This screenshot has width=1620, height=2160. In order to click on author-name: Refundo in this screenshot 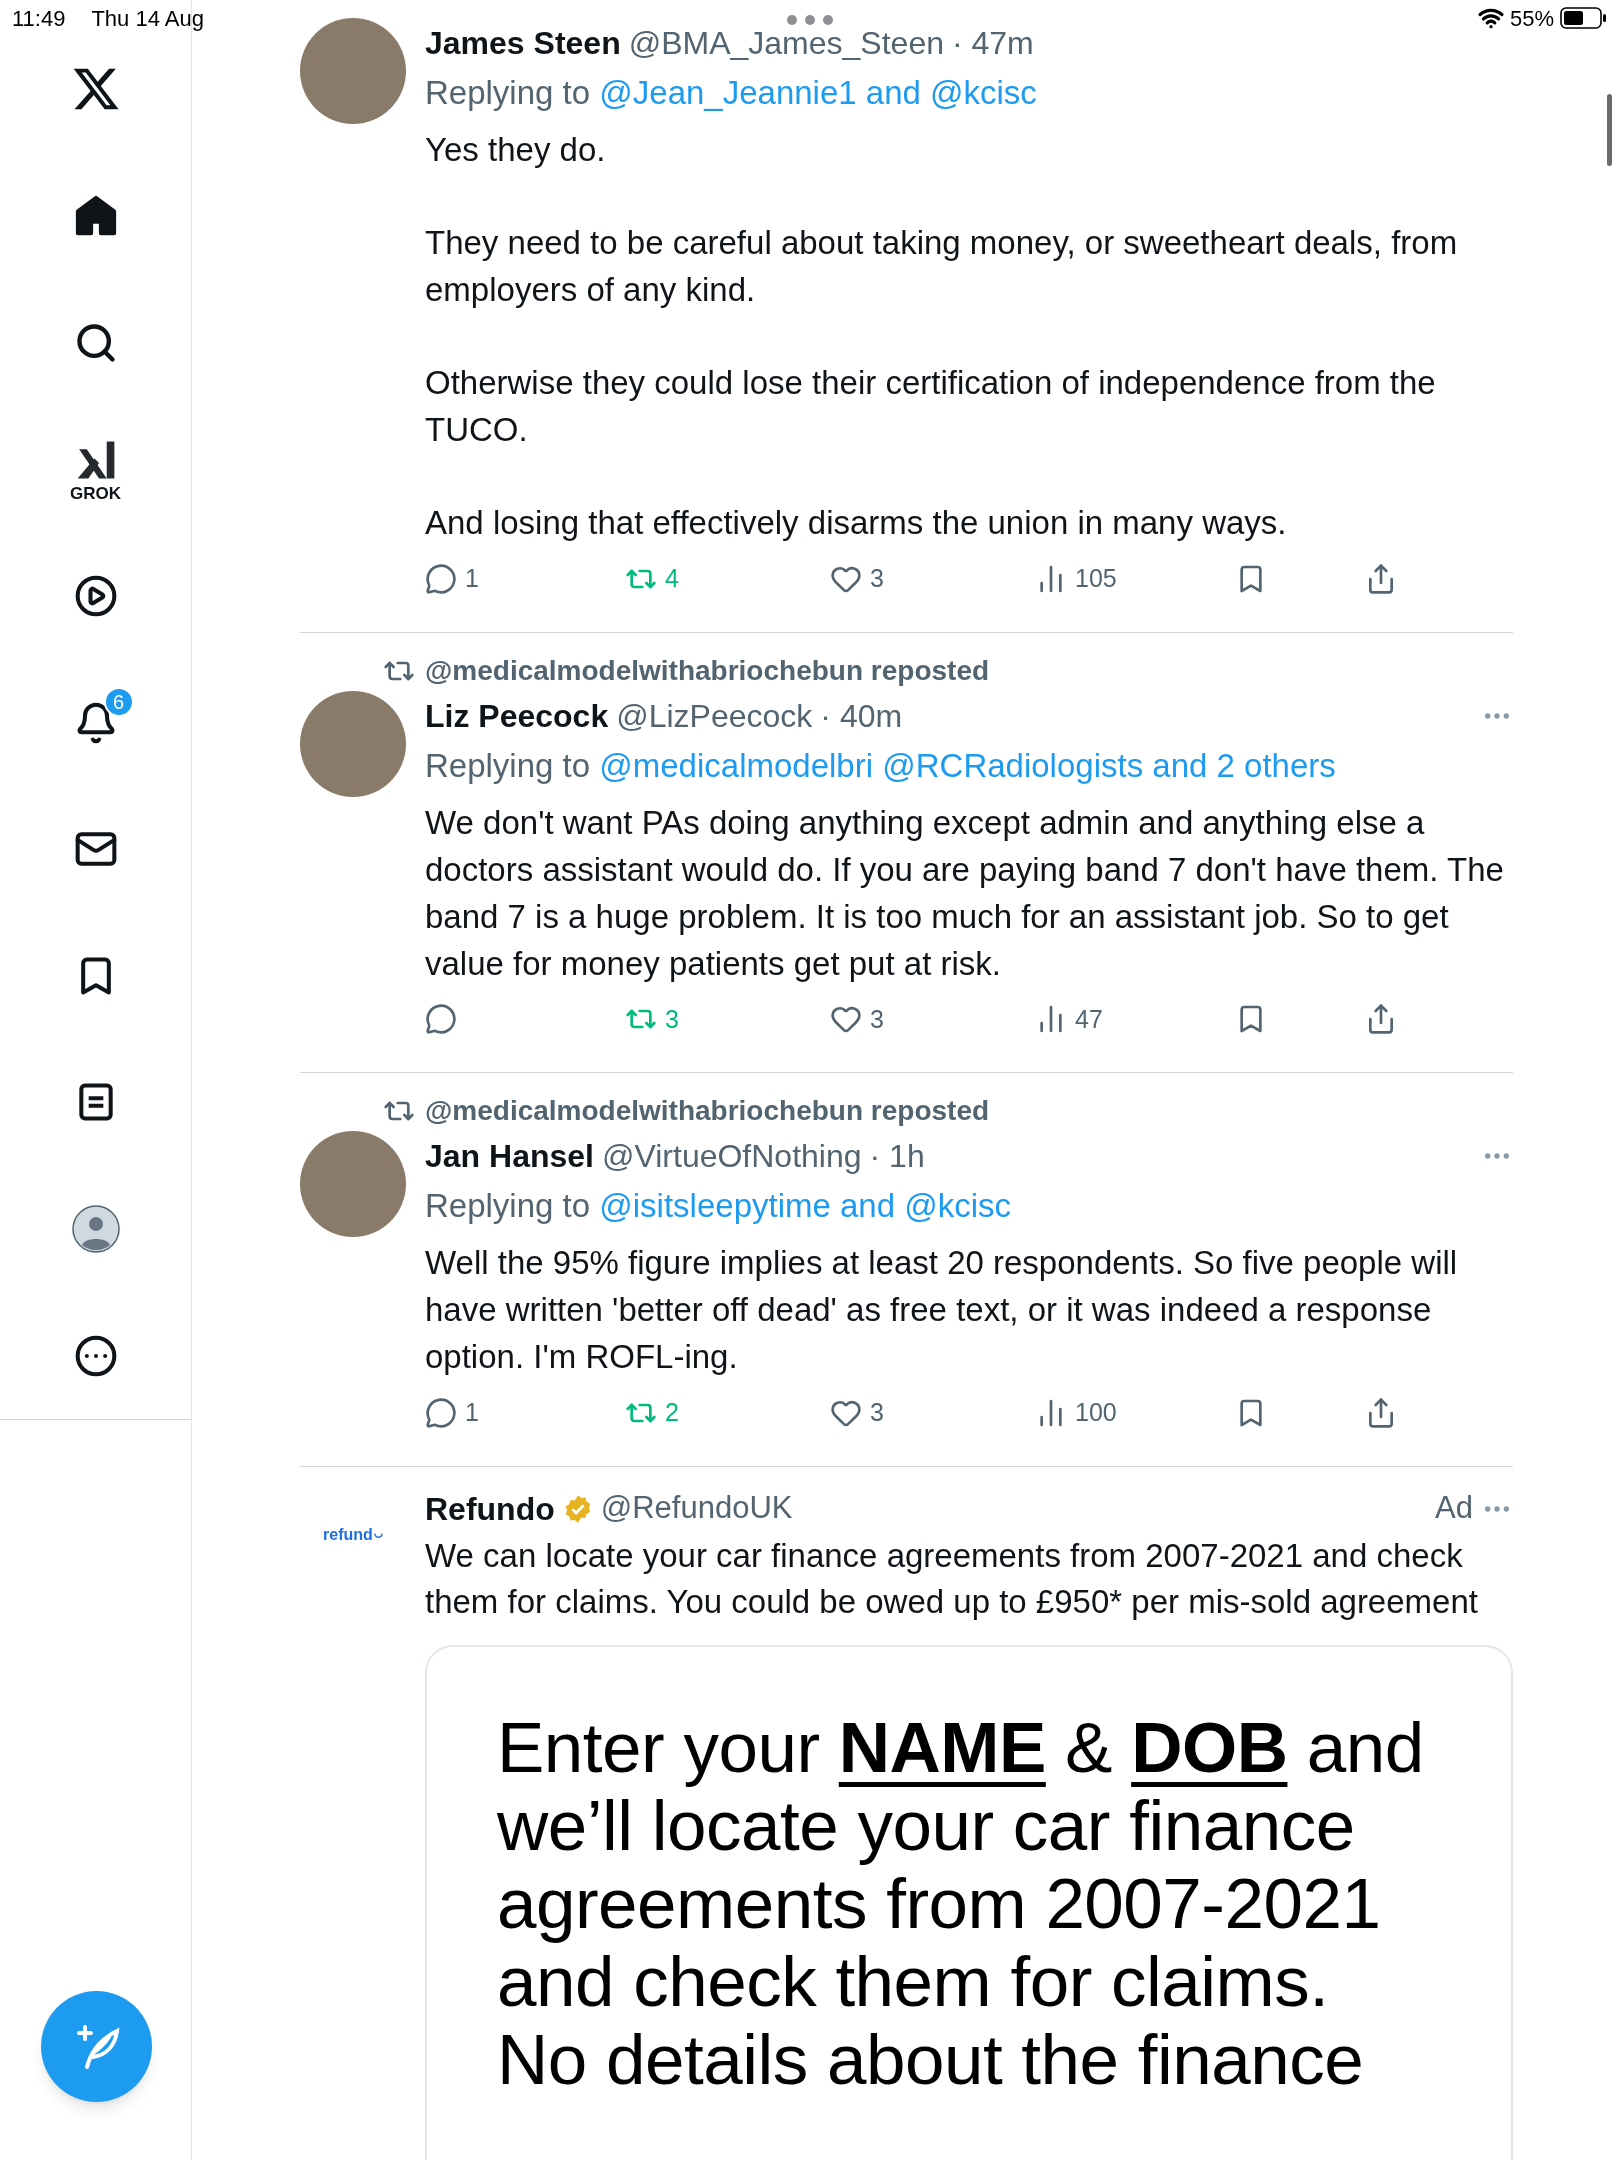, I will do `click(490, 1508)`.